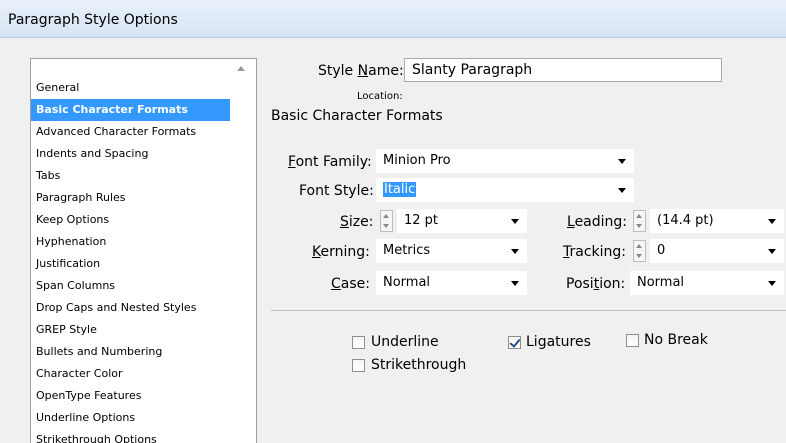 Image resolution: width=786 pixels, height=443 pixels. What do you see at coordinates (358, 365) in the screenshot?
I see `strikethrough-checkbox` at bounding box center [358, 365].